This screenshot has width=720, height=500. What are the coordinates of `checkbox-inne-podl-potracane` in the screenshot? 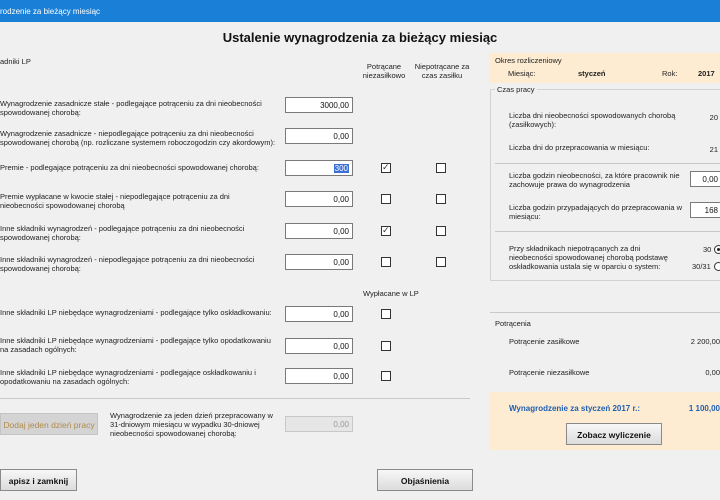 It's located at (386, 230).